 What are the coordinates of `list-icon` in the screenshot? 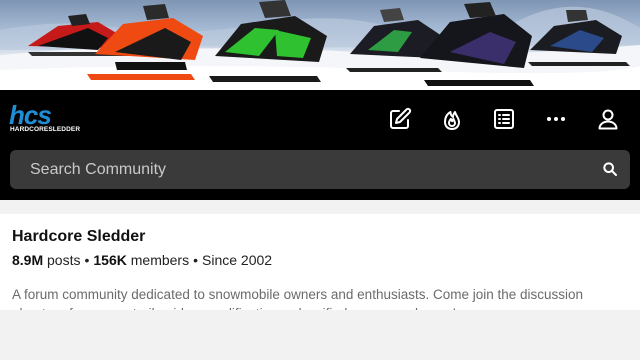 It's located at (504, 119).